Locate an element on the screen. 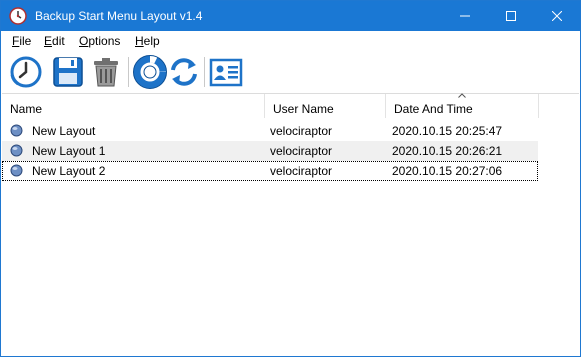  column-header-name: Name is located at coordinates (133, 106).